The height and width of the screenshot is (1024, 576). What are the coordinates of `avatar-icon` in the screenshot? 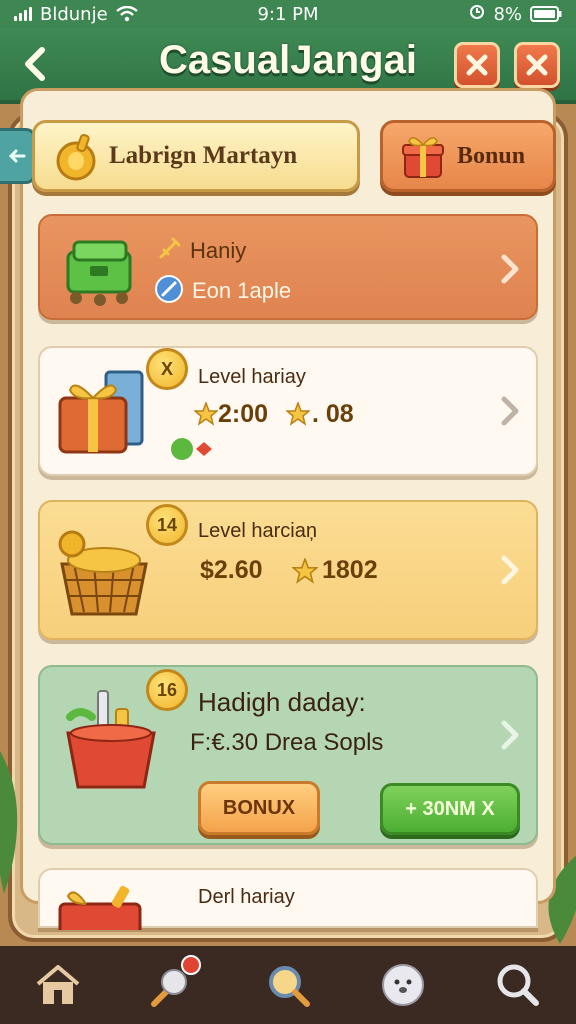 It's located at (403, 985).